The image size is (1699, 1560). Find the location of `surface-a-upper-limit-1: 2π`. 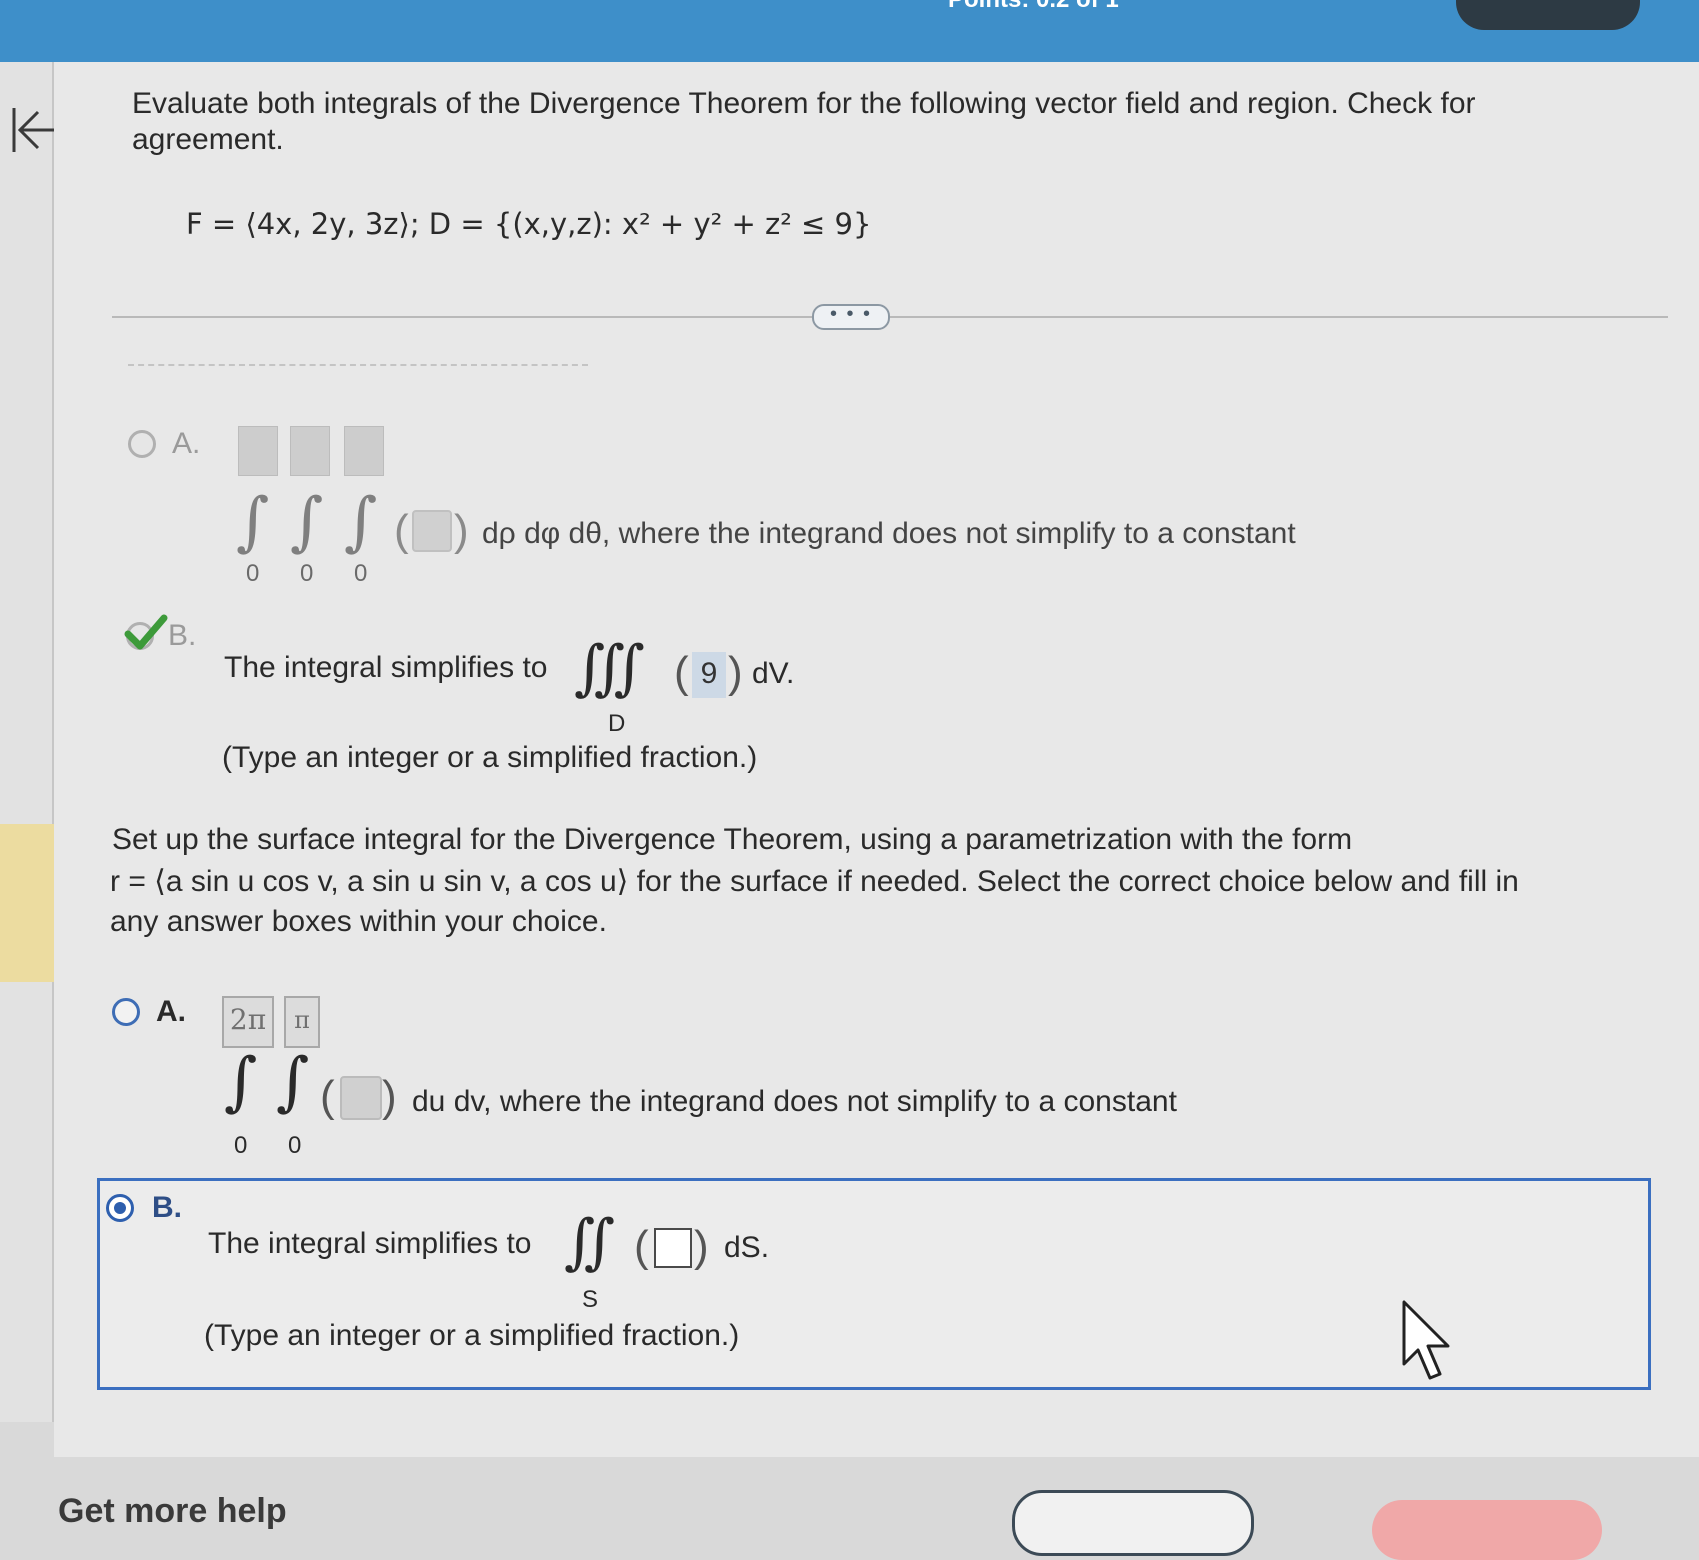

surface-a-upper-limit-1: 2π is located at coordinates (248, 1022).